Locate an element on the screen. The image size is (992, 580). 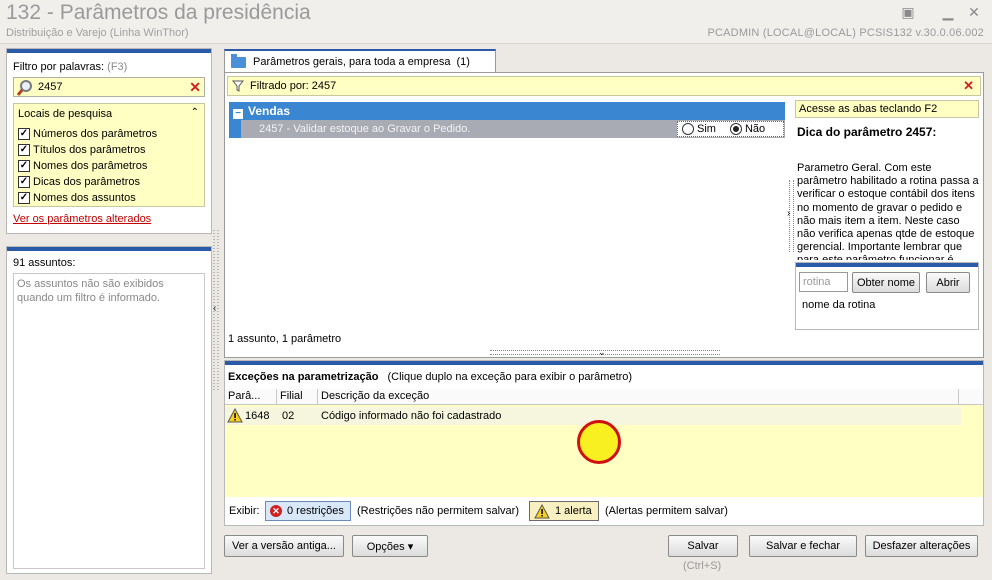
restore-window-icon: ▣ is located at coordinates (908, 12).